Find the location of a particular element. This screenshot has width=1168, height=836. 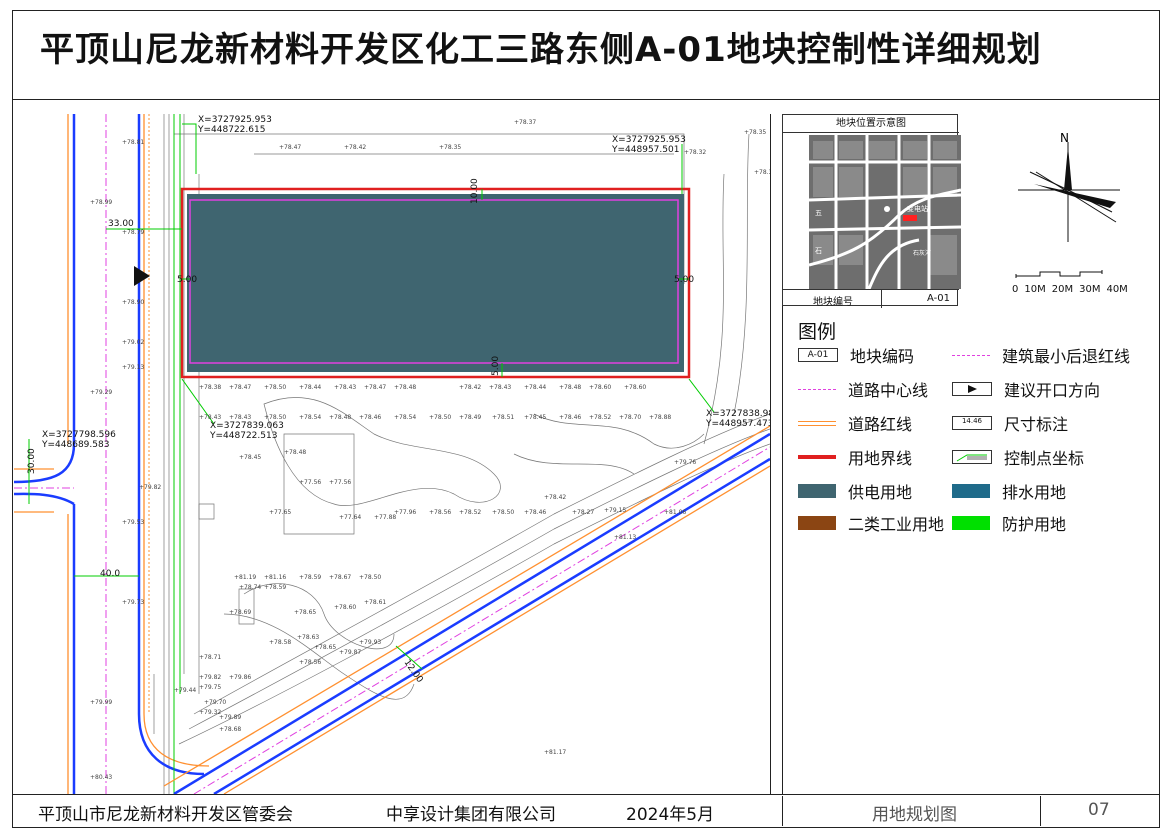

elevation-label: +78.56 is located at coordinates (440, 512).